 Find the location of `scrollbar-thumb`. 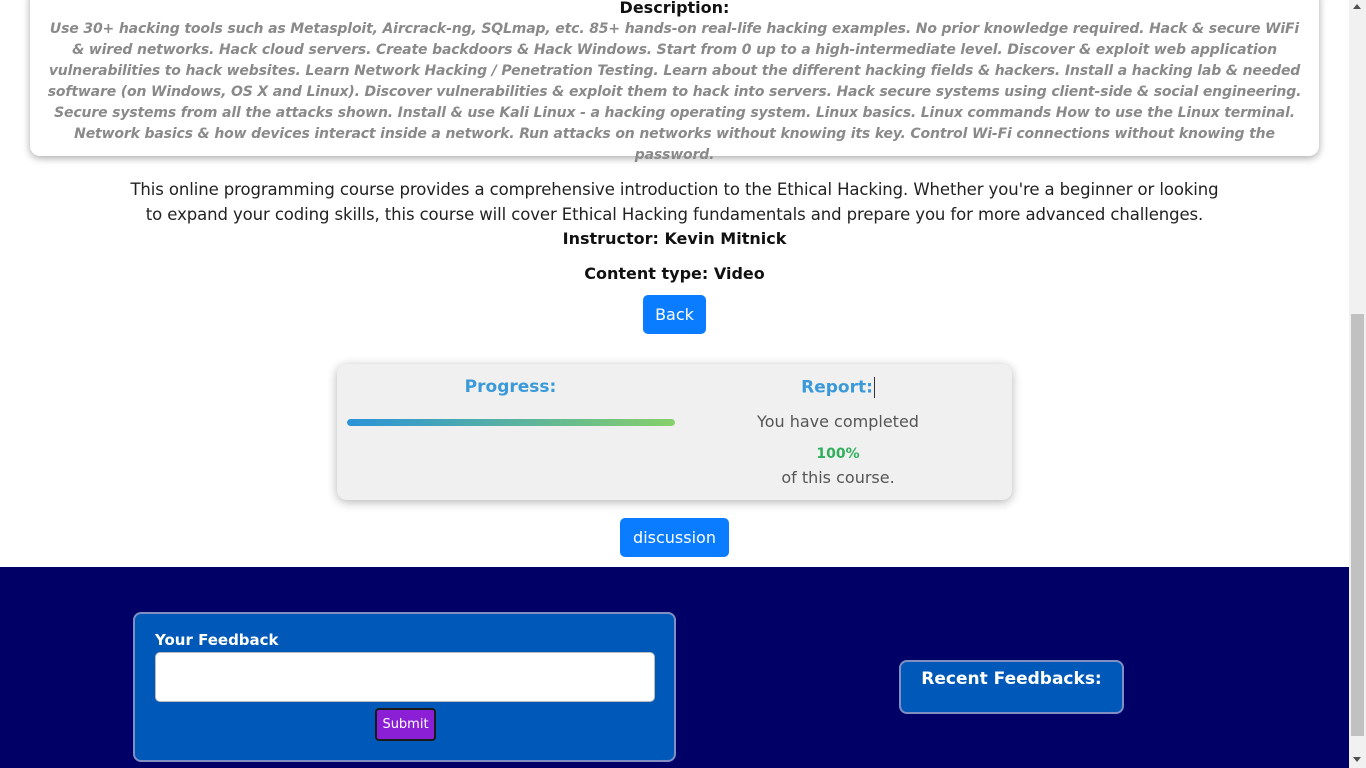

scrollbar-thumb is located at coordinates (1357, 525).